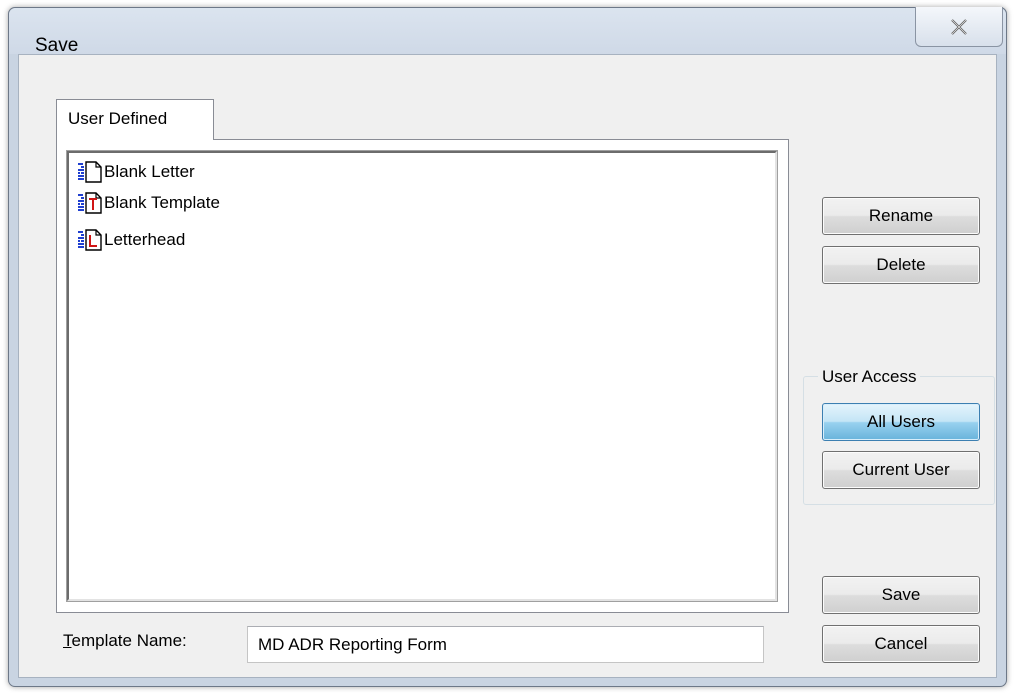  Describe the element at coordinates (901, 470) in the screenshot. I see `current-user-button: Current User` at that location.